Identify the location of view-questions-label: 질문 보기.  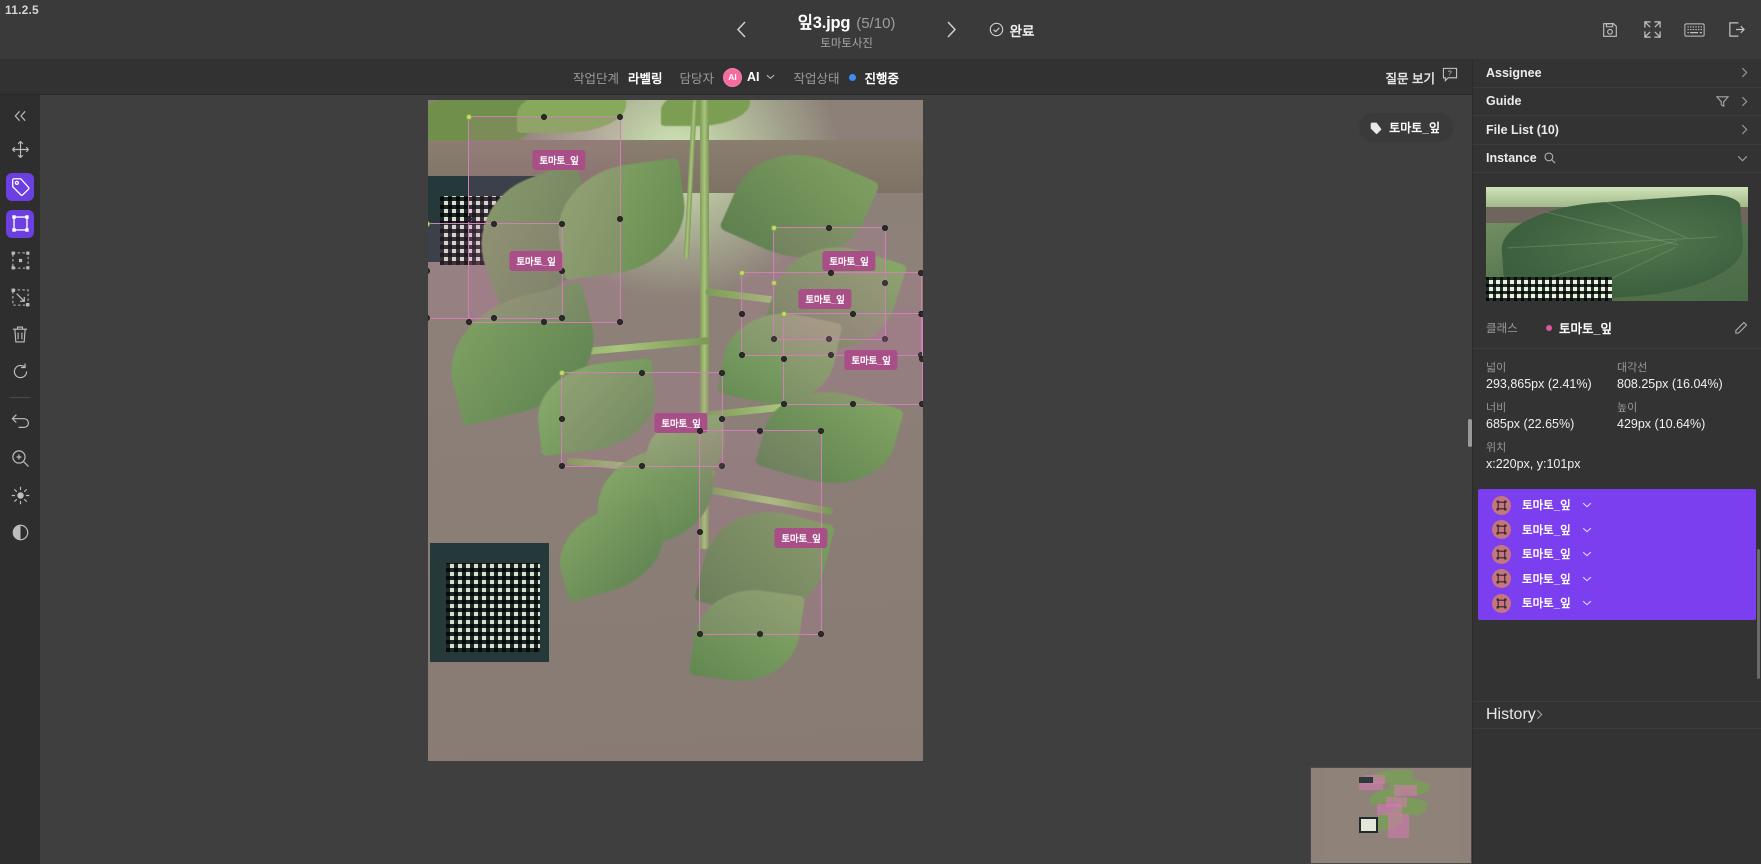
(1410, 79).